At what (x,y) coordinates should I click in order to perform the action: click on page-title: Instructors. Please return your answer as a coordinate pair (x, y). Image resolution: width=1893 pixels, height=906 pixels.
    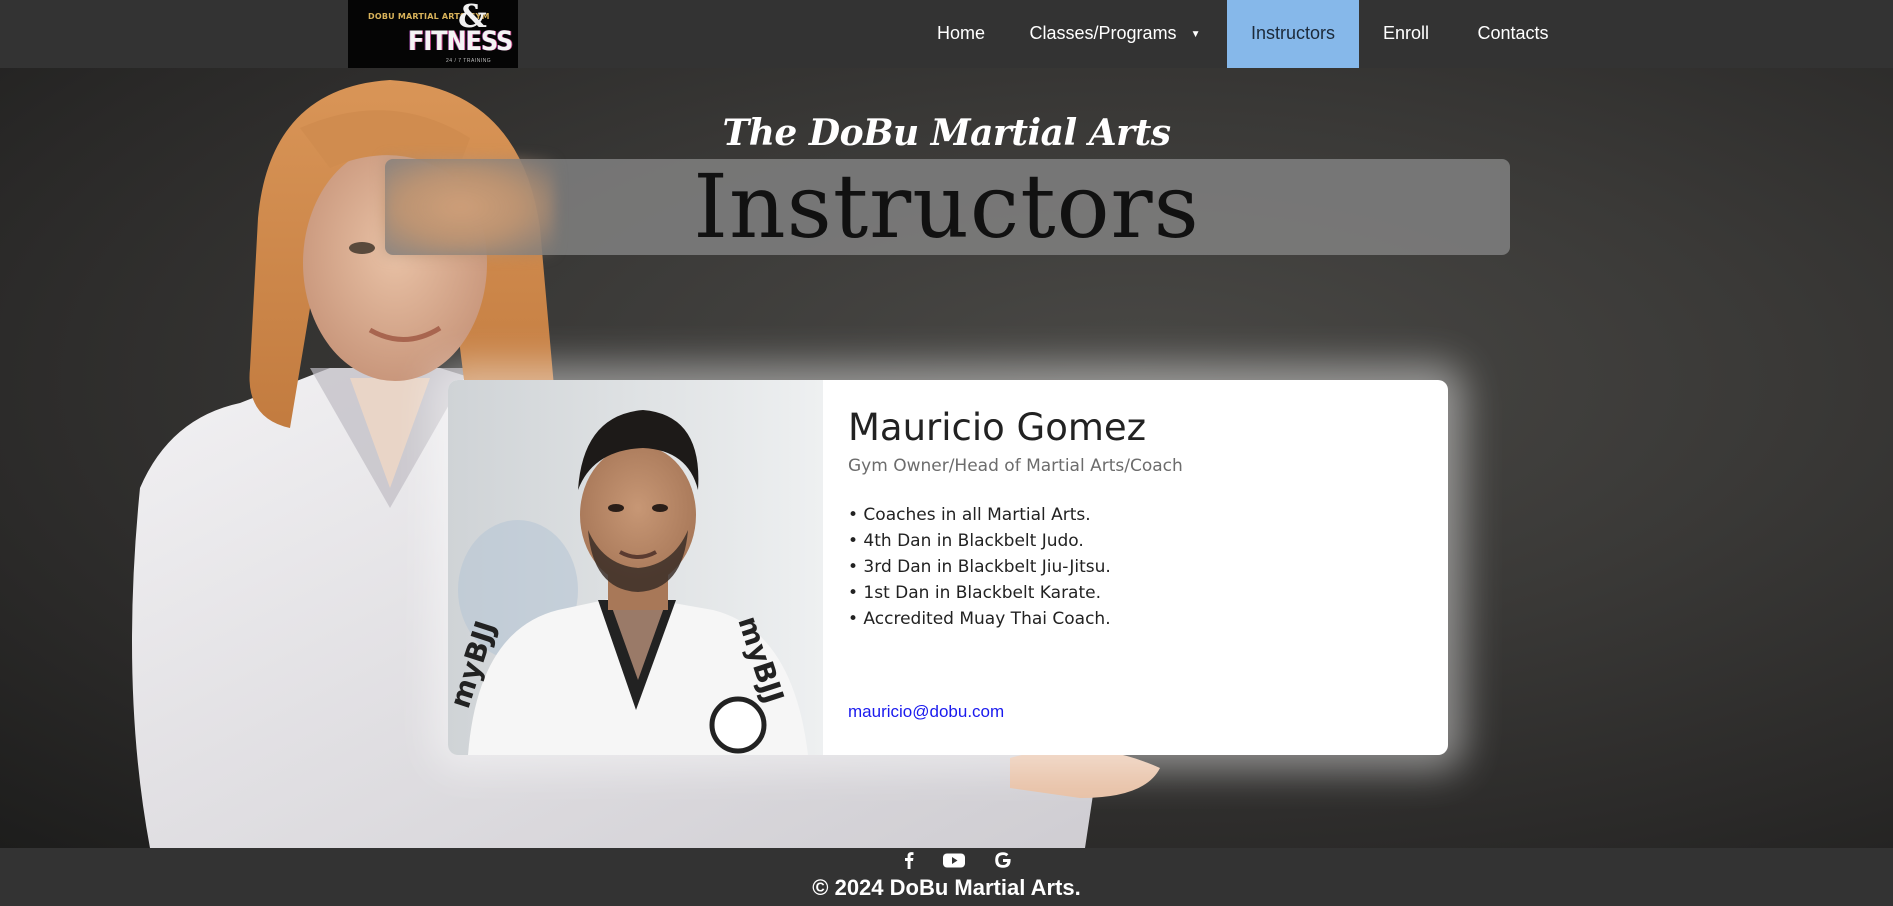
    Looking at the image, I should click on (946, 206).